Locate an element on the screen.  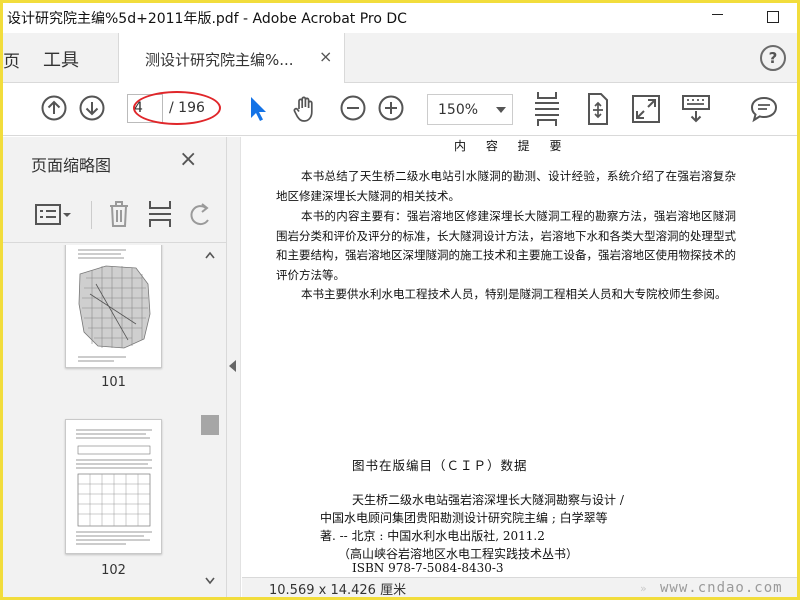
toolbar-divider is located at coordinates (91, 215).